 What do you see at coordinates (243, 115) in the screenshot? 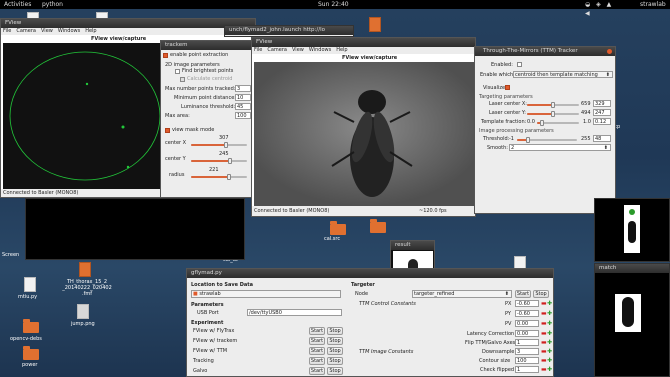
I see `max-area-input: 100` at bounding box center [243, 115].